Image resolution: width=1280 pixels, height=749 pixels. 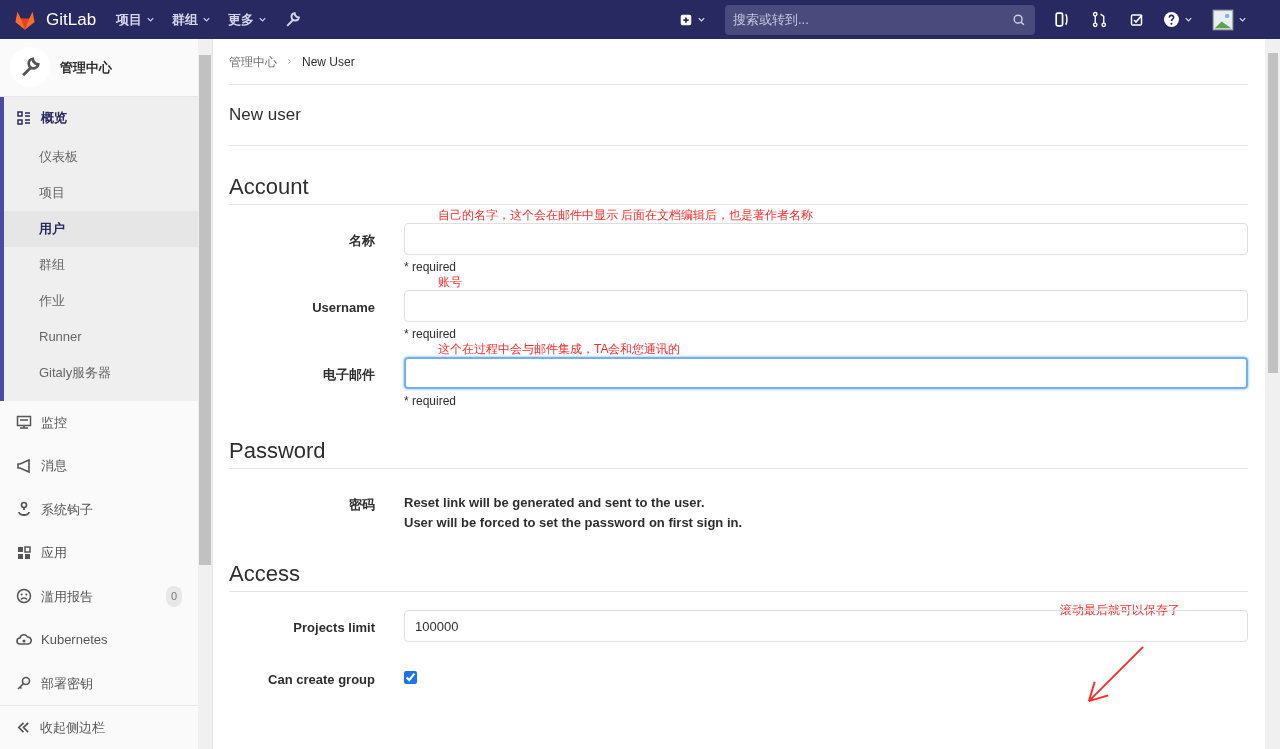 I want to click on field-label: Can create group, so click(x=321, y=680).